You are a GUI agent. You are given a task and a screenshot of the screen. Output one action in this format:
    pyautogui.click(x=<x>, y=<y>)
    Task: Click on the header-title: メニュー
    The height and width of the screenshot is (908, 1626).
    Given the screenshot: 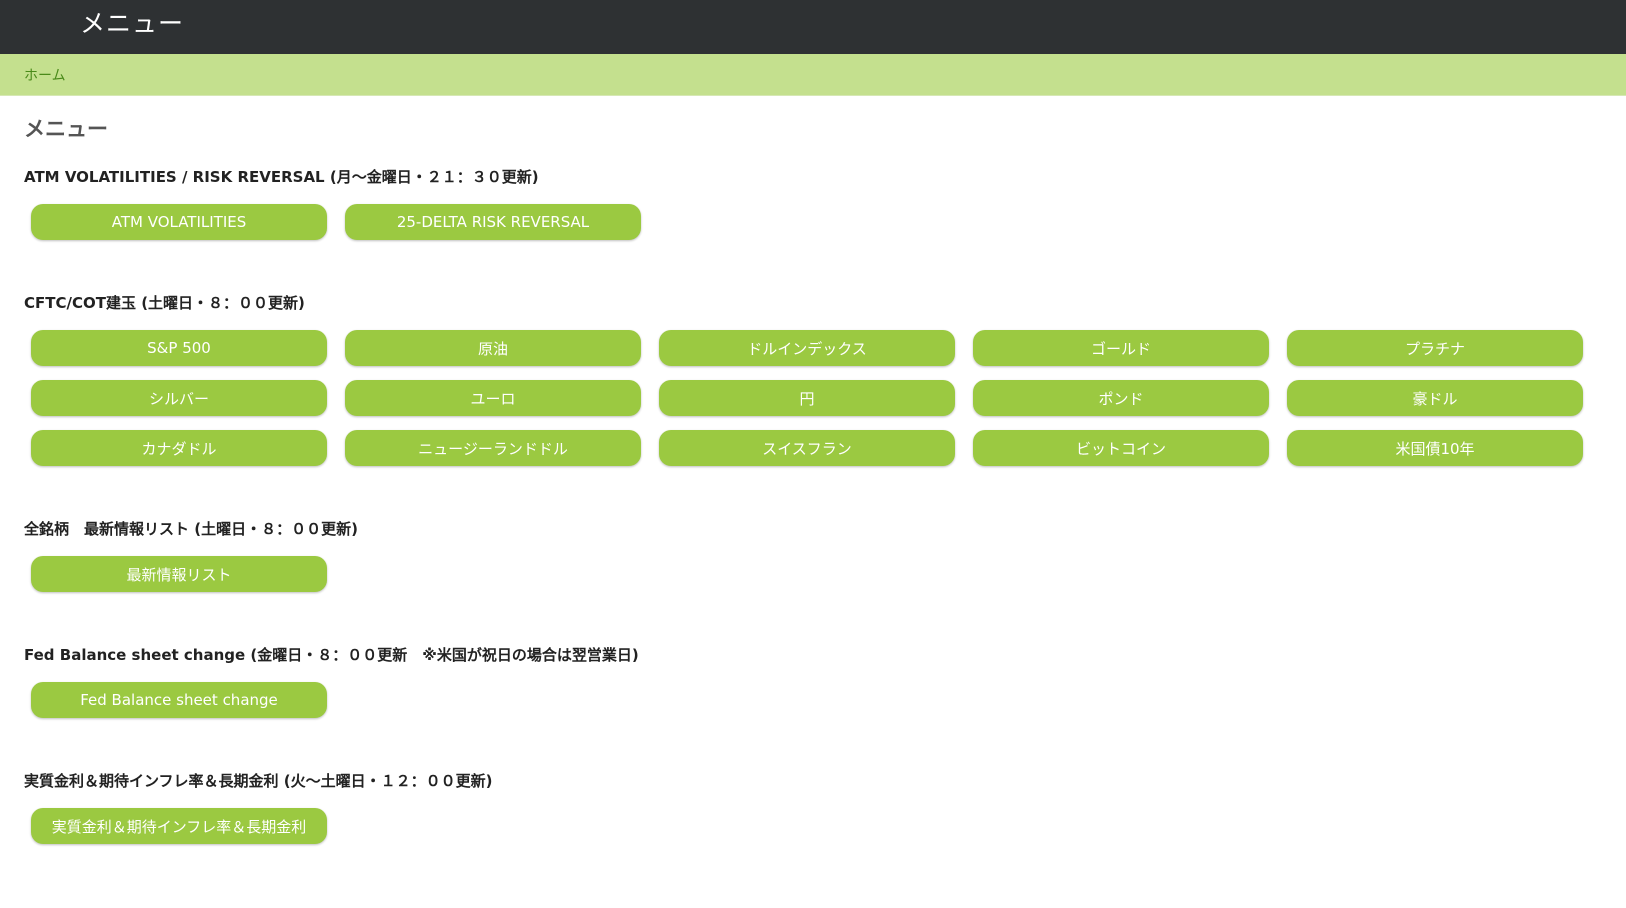 What is the action you would take?
    pyautogui.click(x=132, y=23)
    